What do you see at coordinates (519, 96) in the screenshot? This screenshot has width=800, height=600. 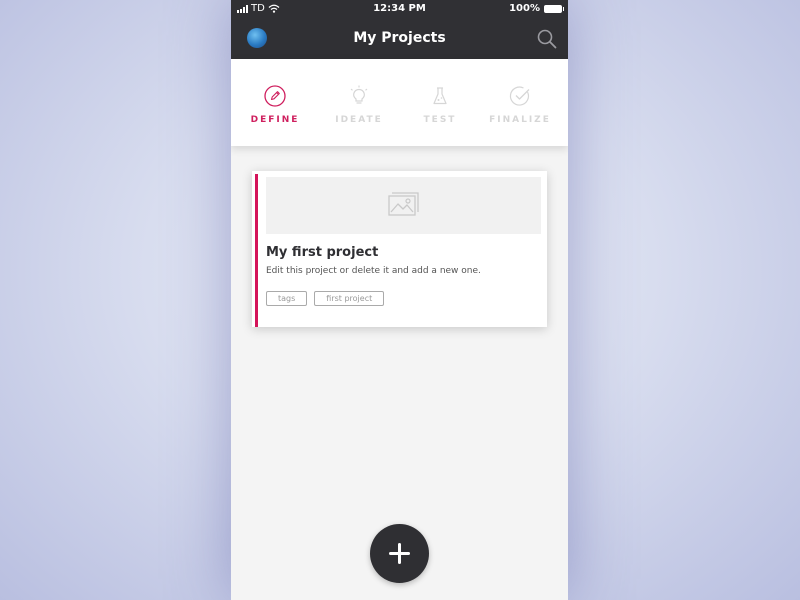 I see `checkmark-icon` at bounding box center [519, 96].